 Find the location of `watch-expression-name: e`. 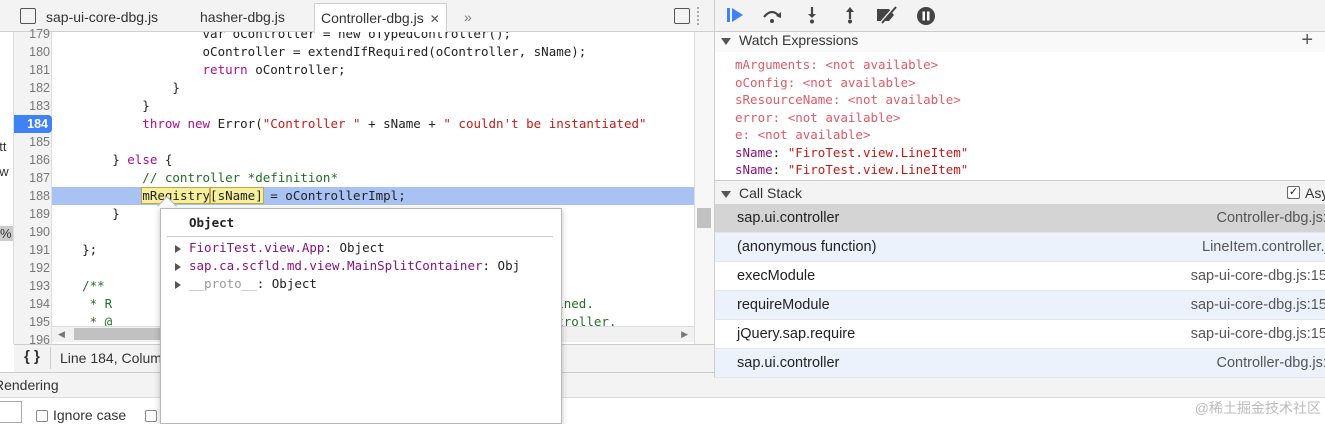

watch-expression-name: e is located at coordinates (739, 134).